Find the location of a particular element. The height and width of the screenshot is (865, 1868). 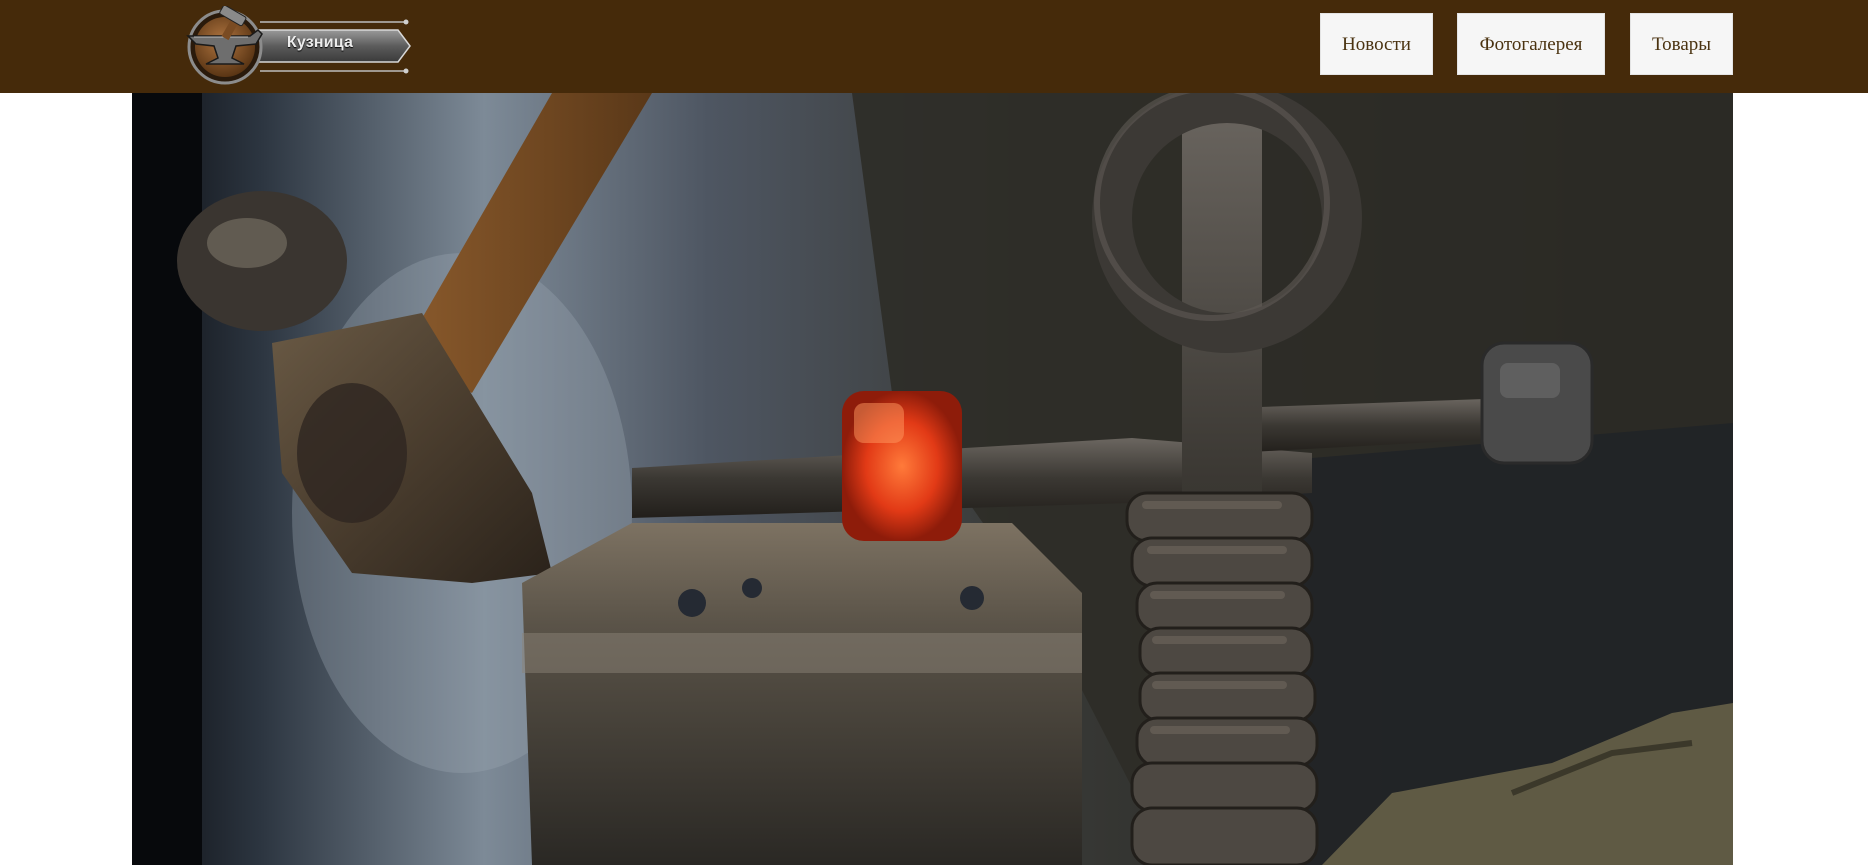

nav-goods-button: Товары is located at coordinates (1681, 44).